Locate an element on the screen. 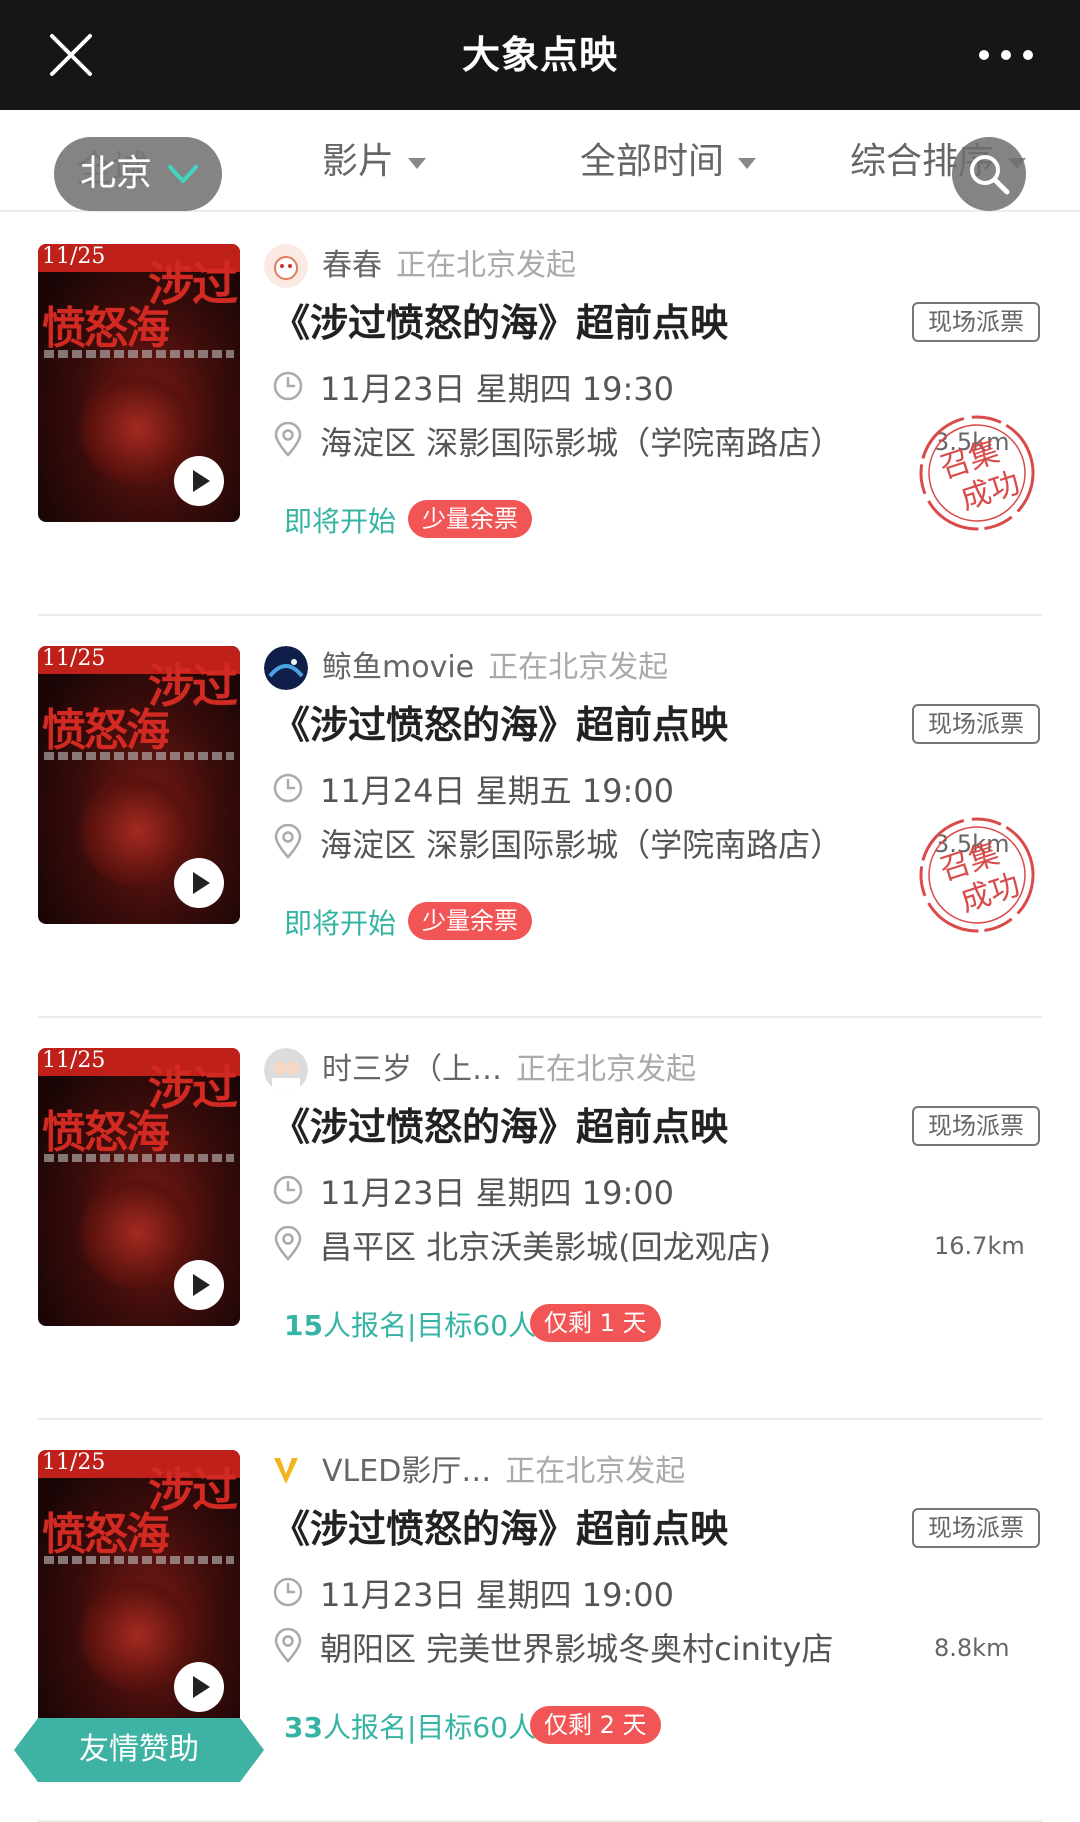  city-selector: 北京 is located at coordinates (138, 174).